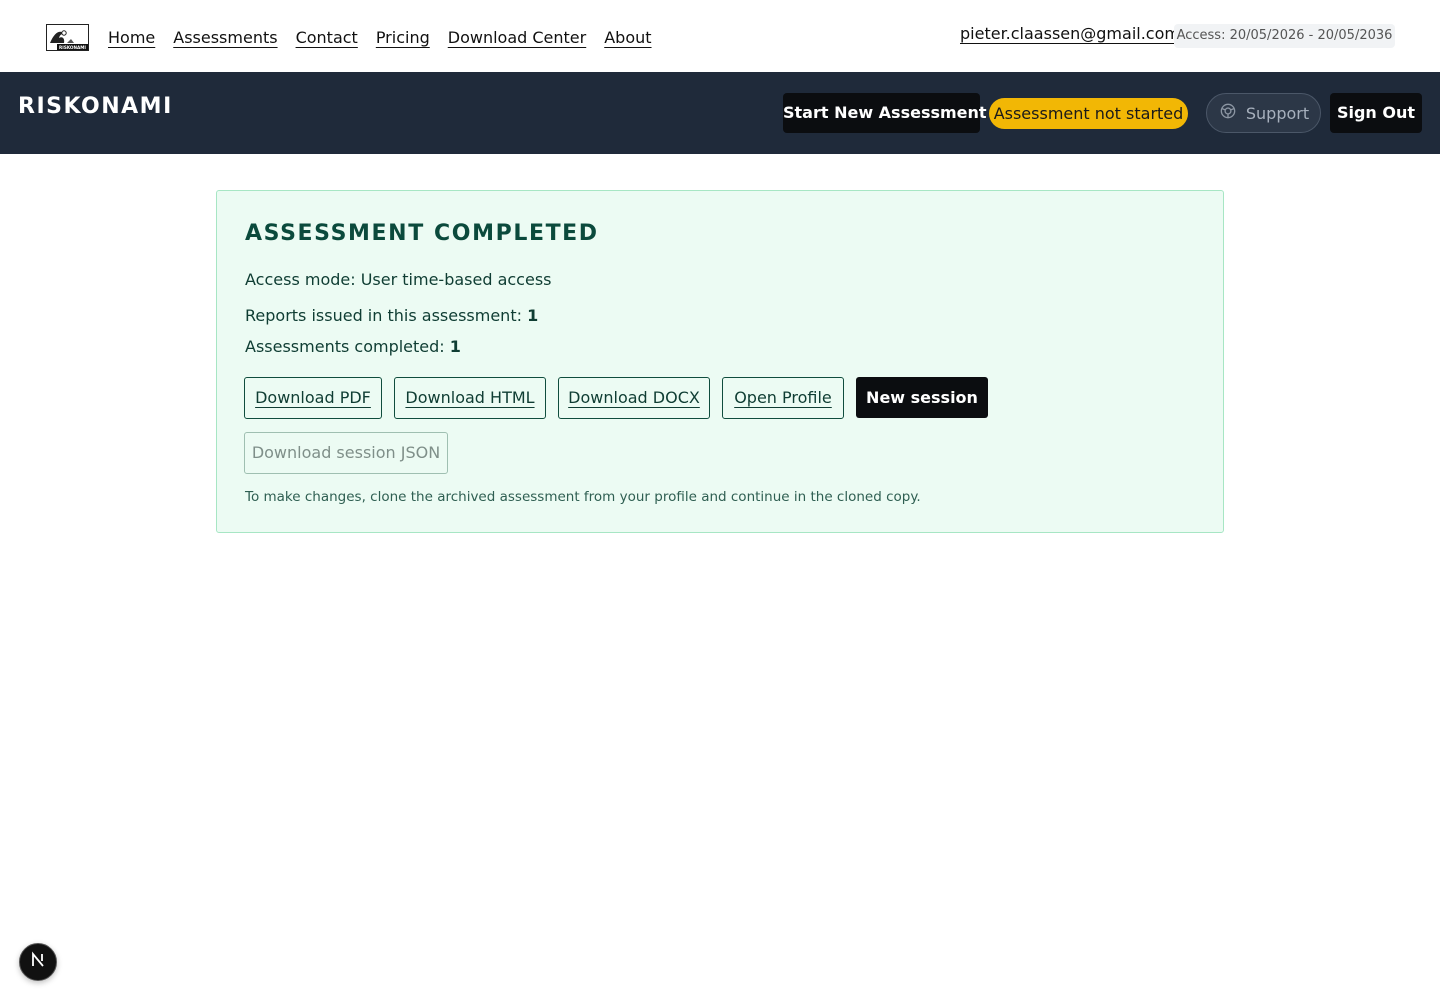 This screenshot has height=1000, width=1440. I want to click on brand-title: RISKONAMI, so click(95, 106).